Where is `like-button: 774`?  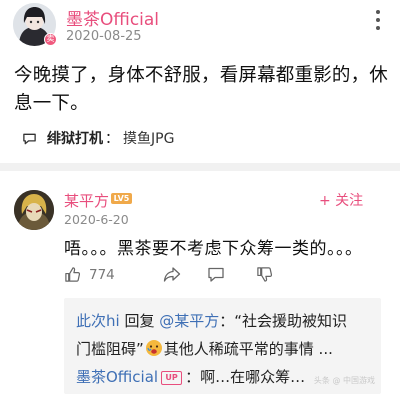
like-button: 774 is located at coordinates (89, 274).